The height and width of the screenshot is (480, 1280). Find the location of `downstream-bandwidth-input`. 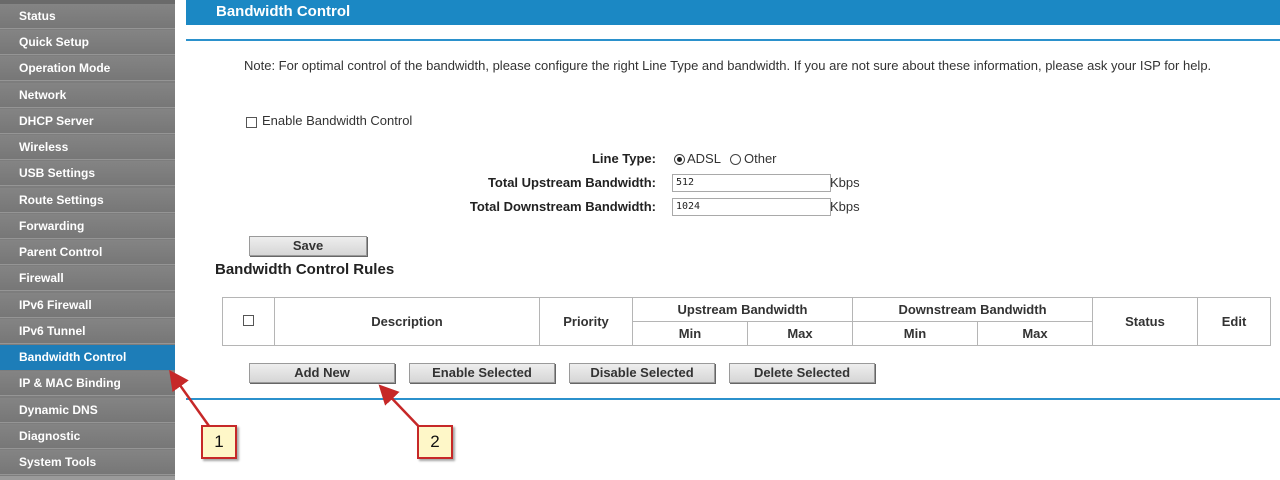

downstream-bandwidth-input is located at coordinates (751, 207).